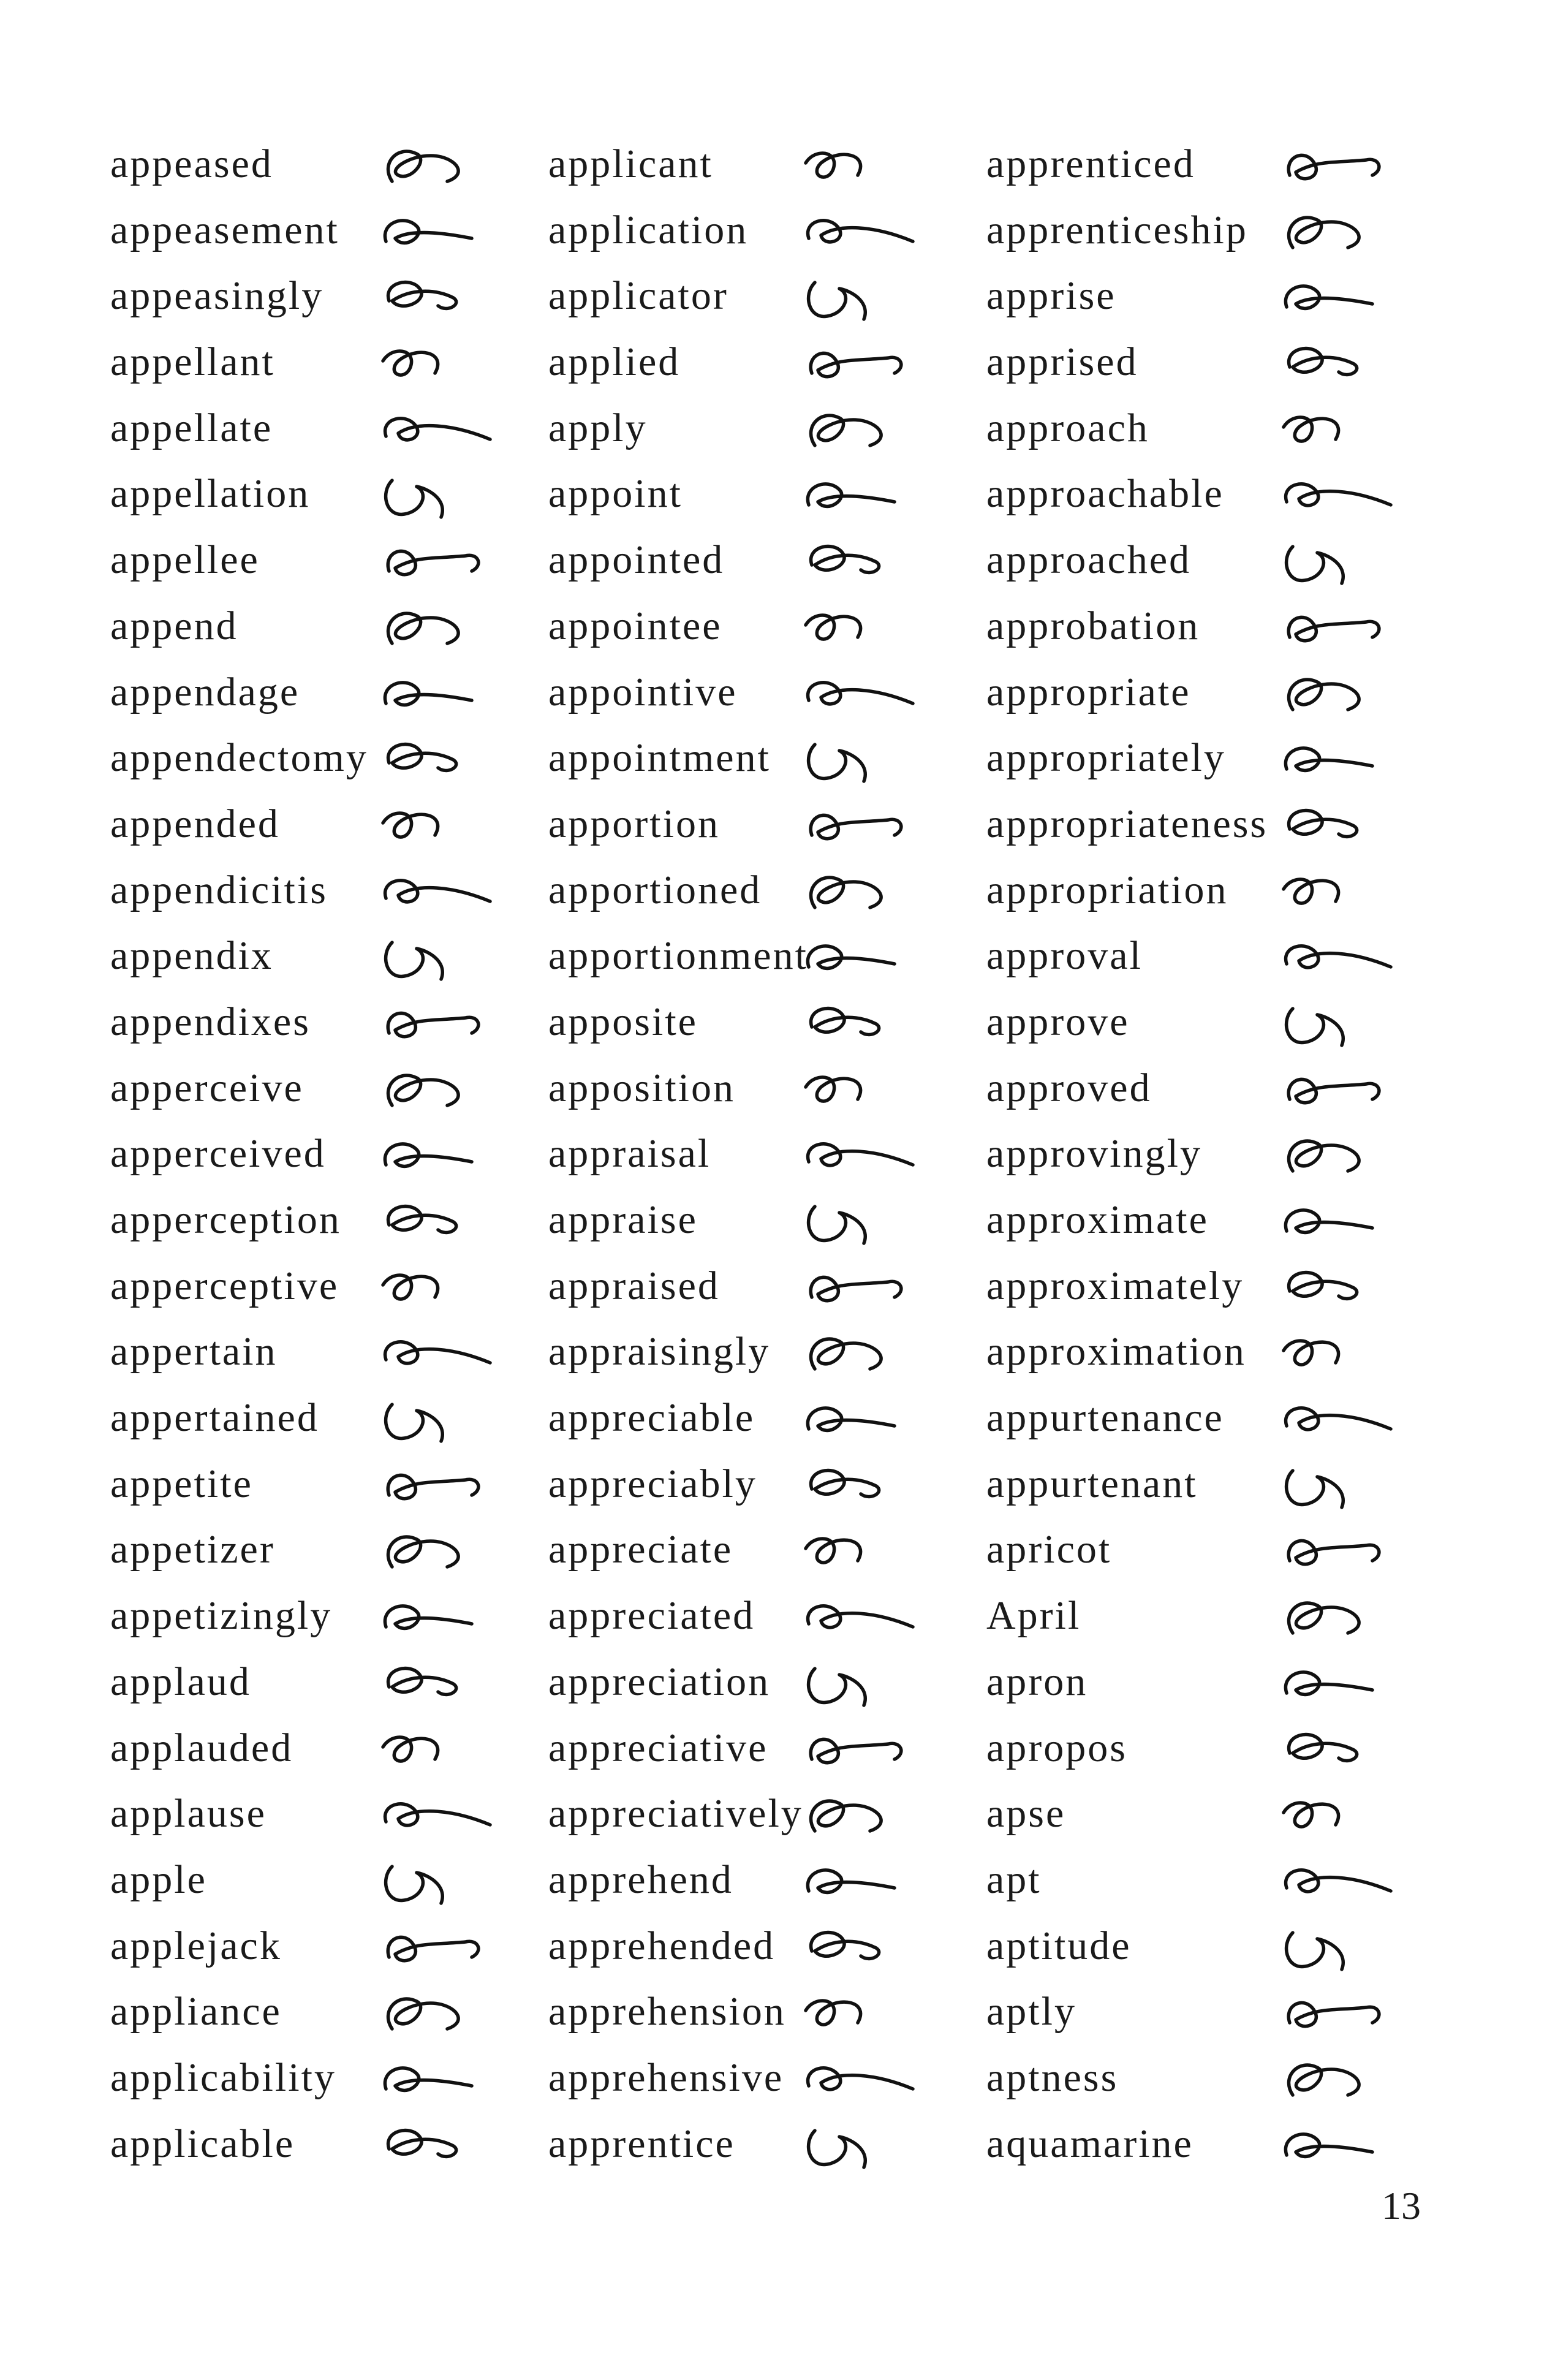 The height and width of the screenshot is (2380, 1566). I want to click on entry-word: apprenticeship, so click(1117, 229).